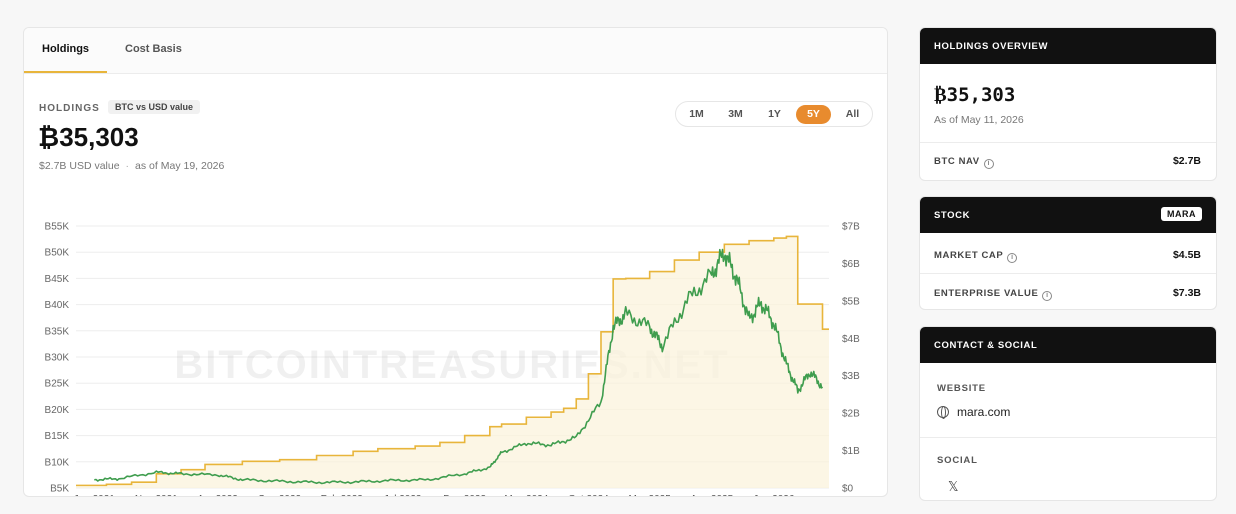  I want to click on left-tick-label: B45K, so click(57, 279).